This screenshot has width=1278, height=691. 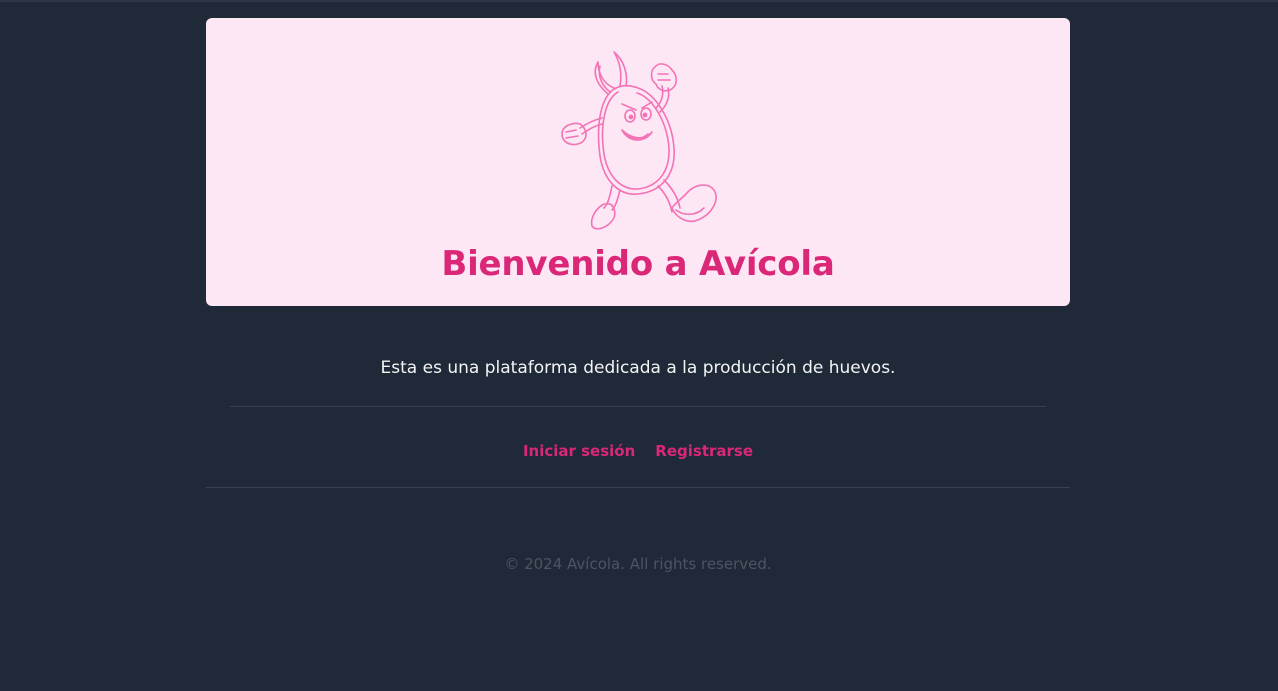 I want to click on login-link: Iniciar sesión, so click(x=579, y=451).